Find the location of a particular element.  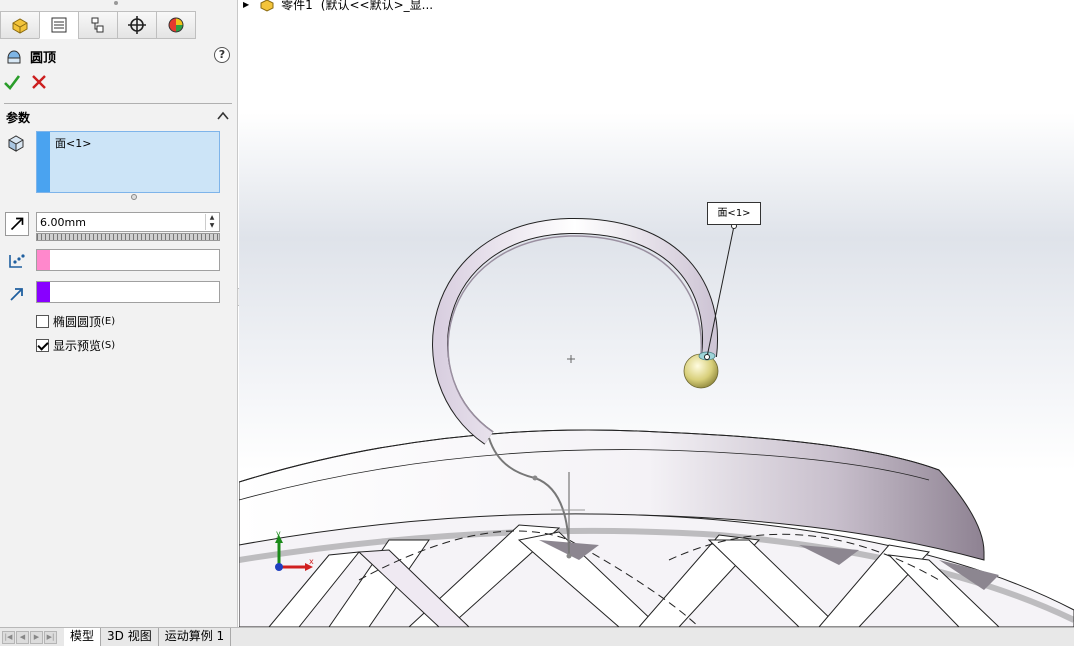

reverse-direction-button is located at coordinates (17, 224).